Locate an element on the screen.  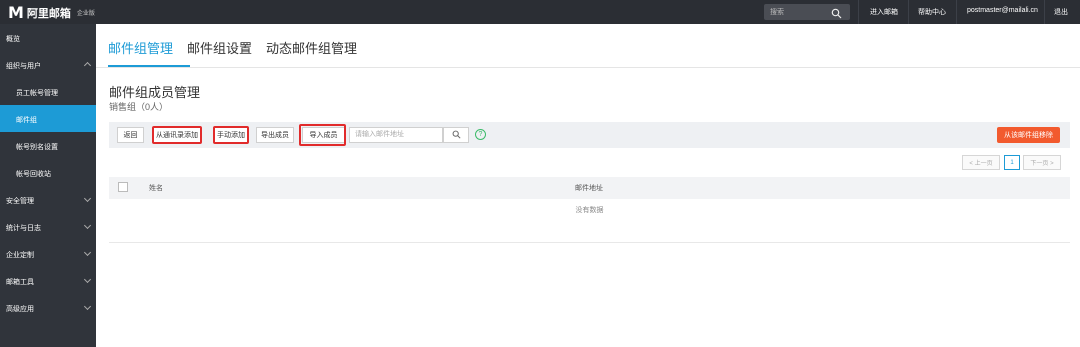
sidebar-item-org-users: 组织与用户 is located at coordinates (48, 64).